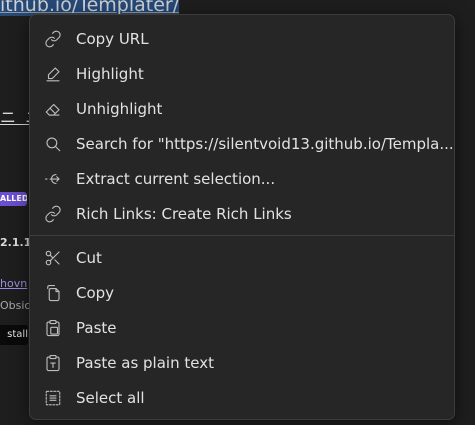 The image size is (475, 425). What do you see at coordinates (89, 257) in the screenshot?
I see `menu-item-label: Cut` at bounding box center [89, 257].